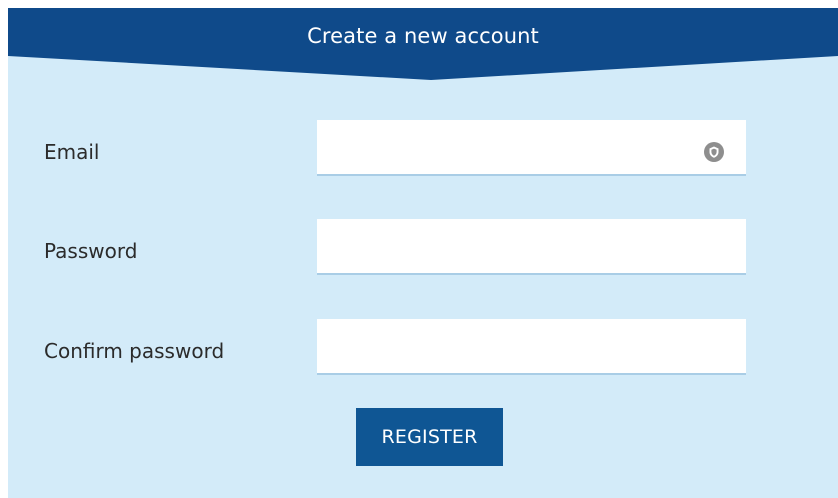 The image size is (838, 498). Describe the element at coordinates (714, 152) in the screenshot. I see `password-manager-icon` at that location.